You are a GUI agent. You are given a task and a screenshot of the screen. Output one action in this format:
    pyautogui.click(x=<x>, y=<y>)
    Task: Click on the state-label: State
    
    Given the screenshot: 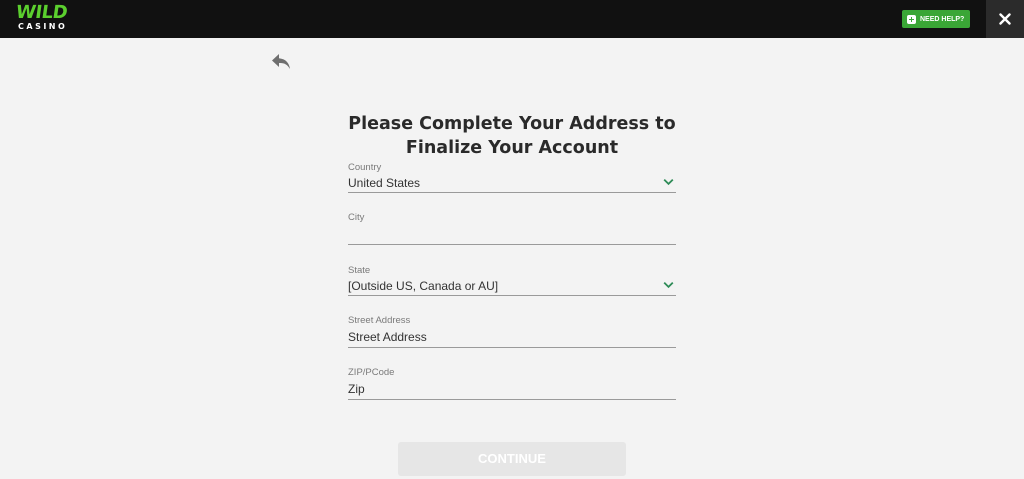 What is the action you would take?
    pyautogui.click(x=359, y=270)
    